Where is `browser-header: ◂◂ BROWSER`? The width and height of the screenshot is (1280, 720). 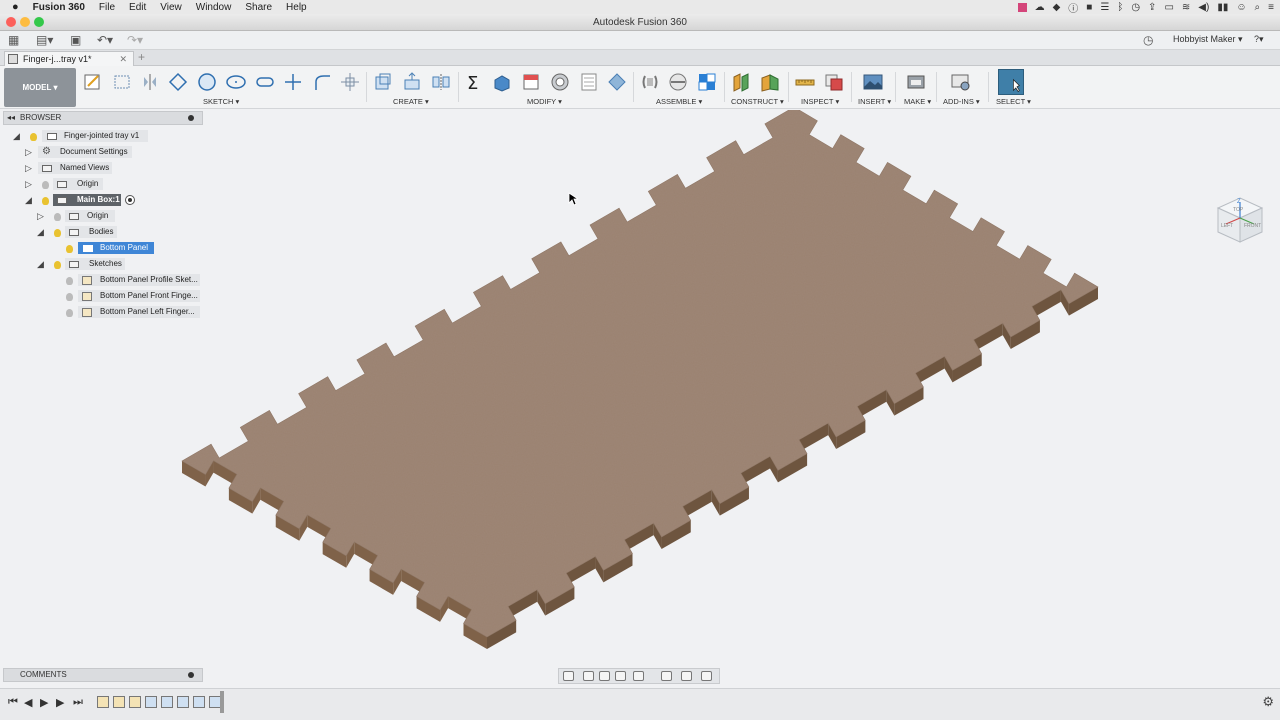 browser-header: ◂◂ BROWSER is located at coordinates (103, 118).